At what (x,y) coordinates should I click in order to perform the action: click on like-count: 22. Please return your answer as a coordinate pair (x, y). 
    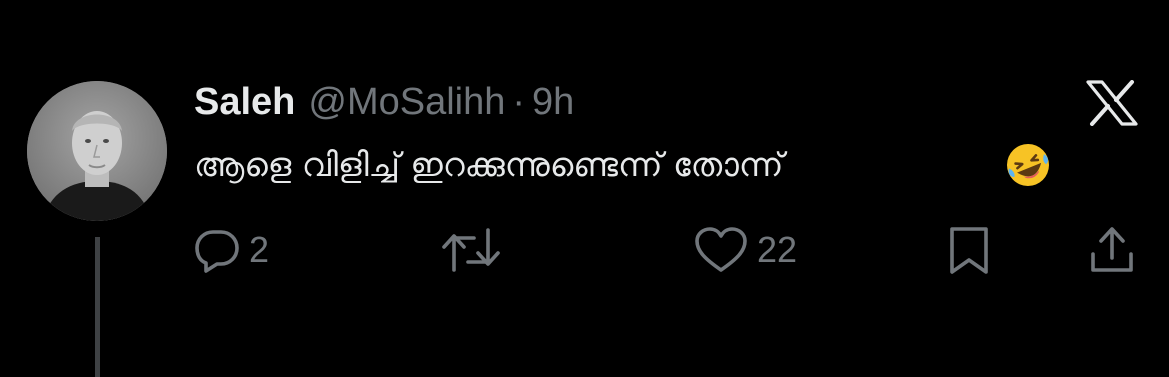
    Looking at the image, I should click on (777, 249).